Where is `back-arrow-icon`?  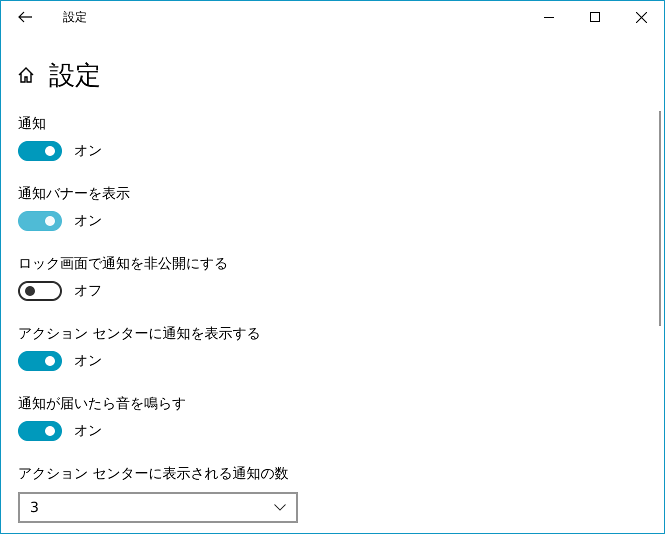 back-arrow-icon is located at coordinates (25, 17).